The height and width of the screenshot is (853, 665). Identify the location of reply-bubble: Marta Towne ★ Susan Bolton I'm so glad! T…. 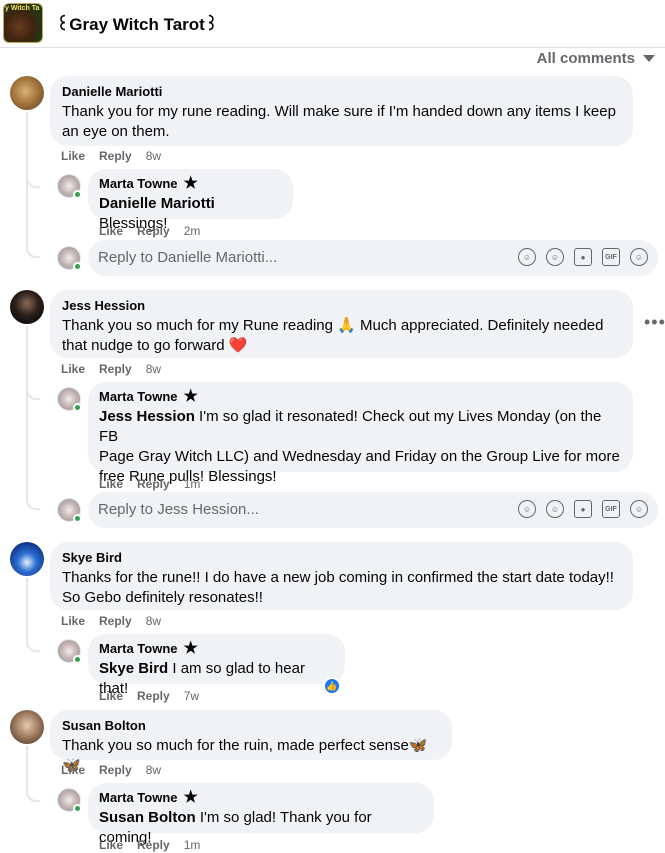
(261, 814).